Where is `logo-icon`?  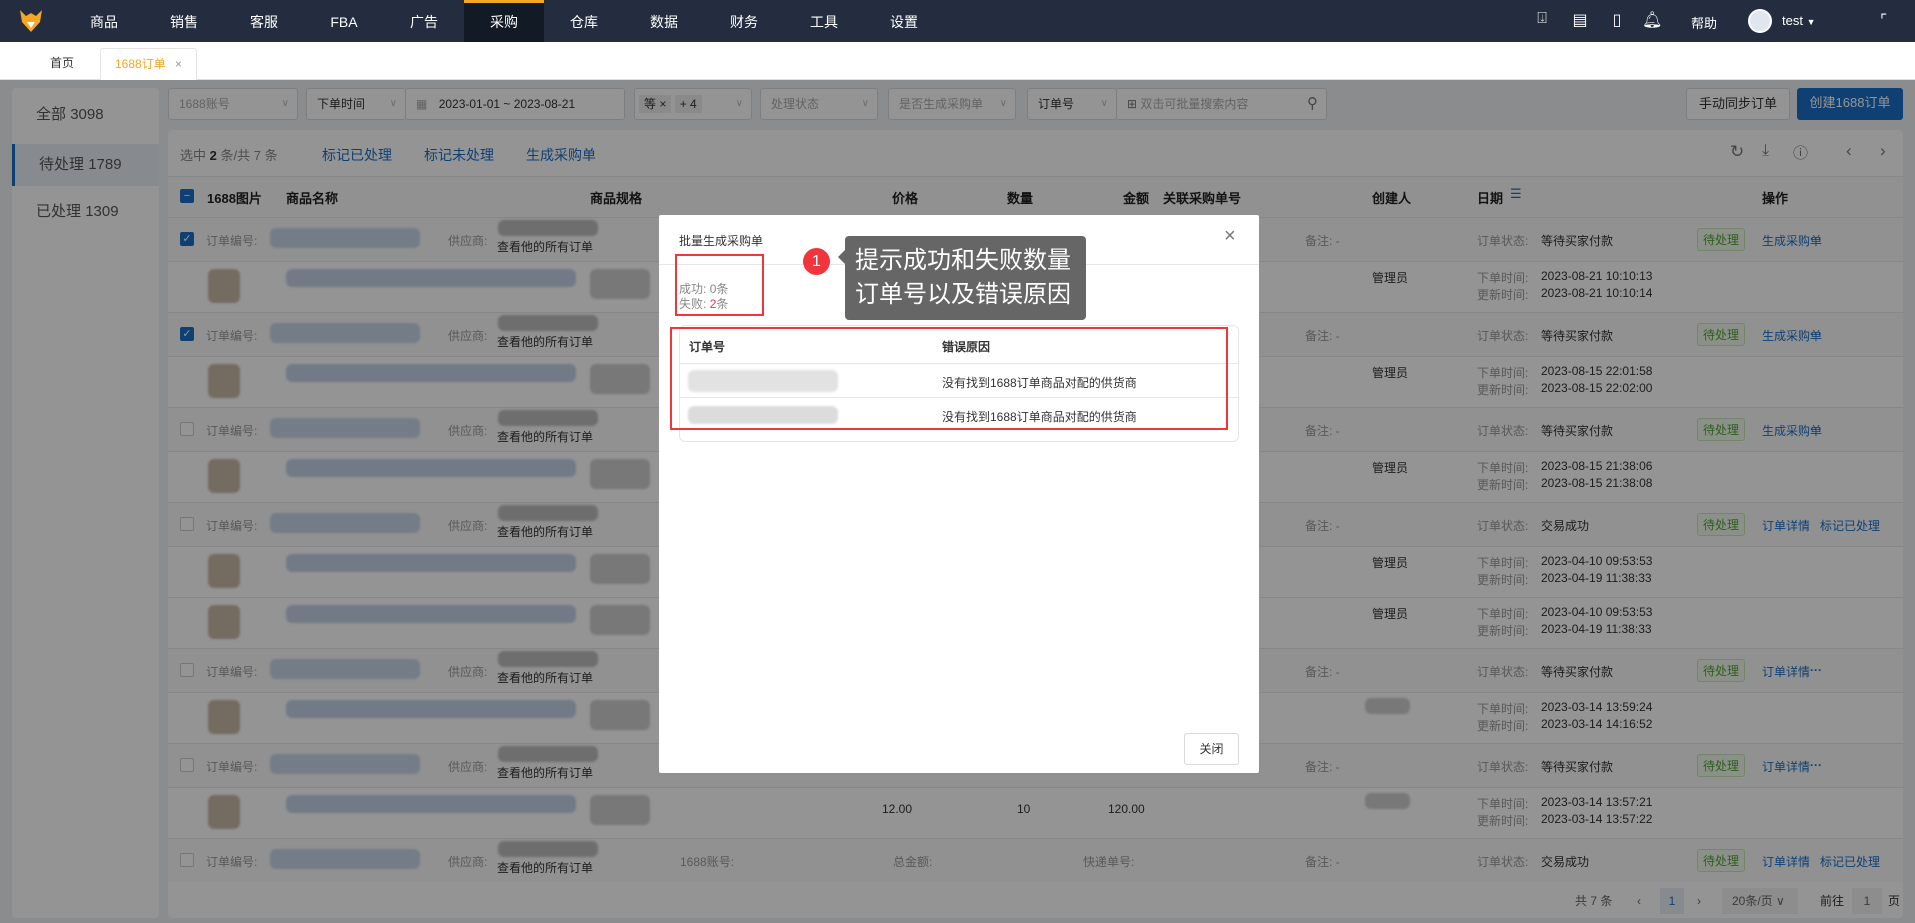 logo-icon is located at coordinates (31, 21).